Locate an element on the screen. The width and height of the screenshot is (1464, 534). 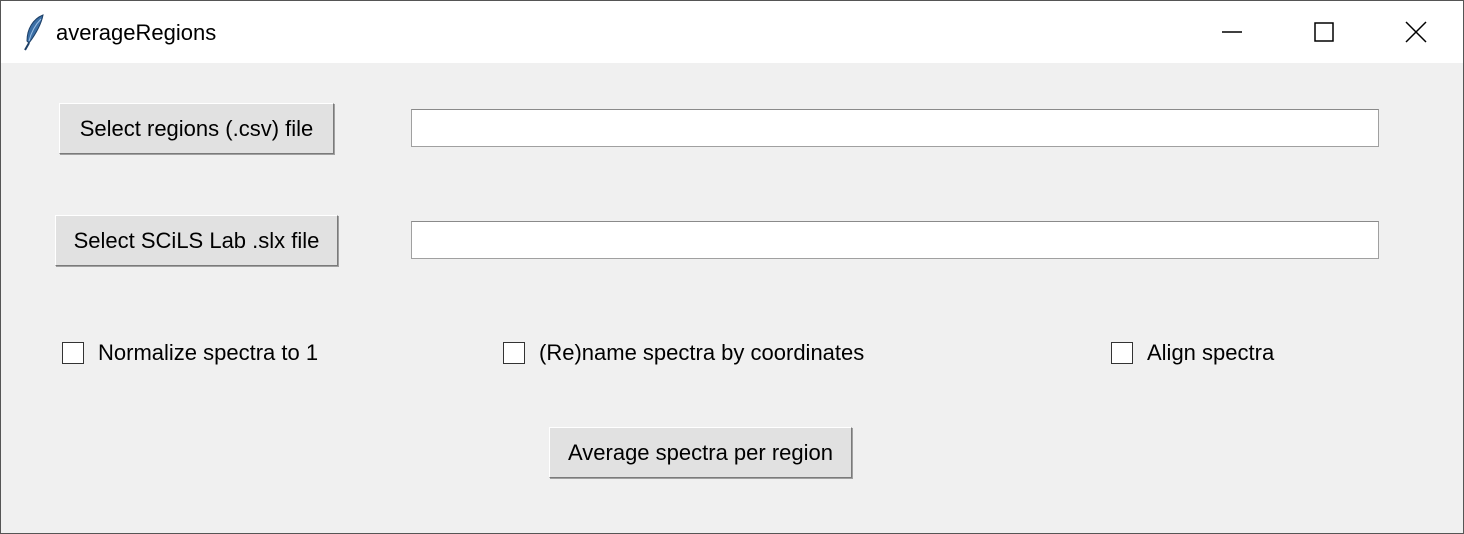
align-label: Align spectra is located at coordinates (1211, 352).